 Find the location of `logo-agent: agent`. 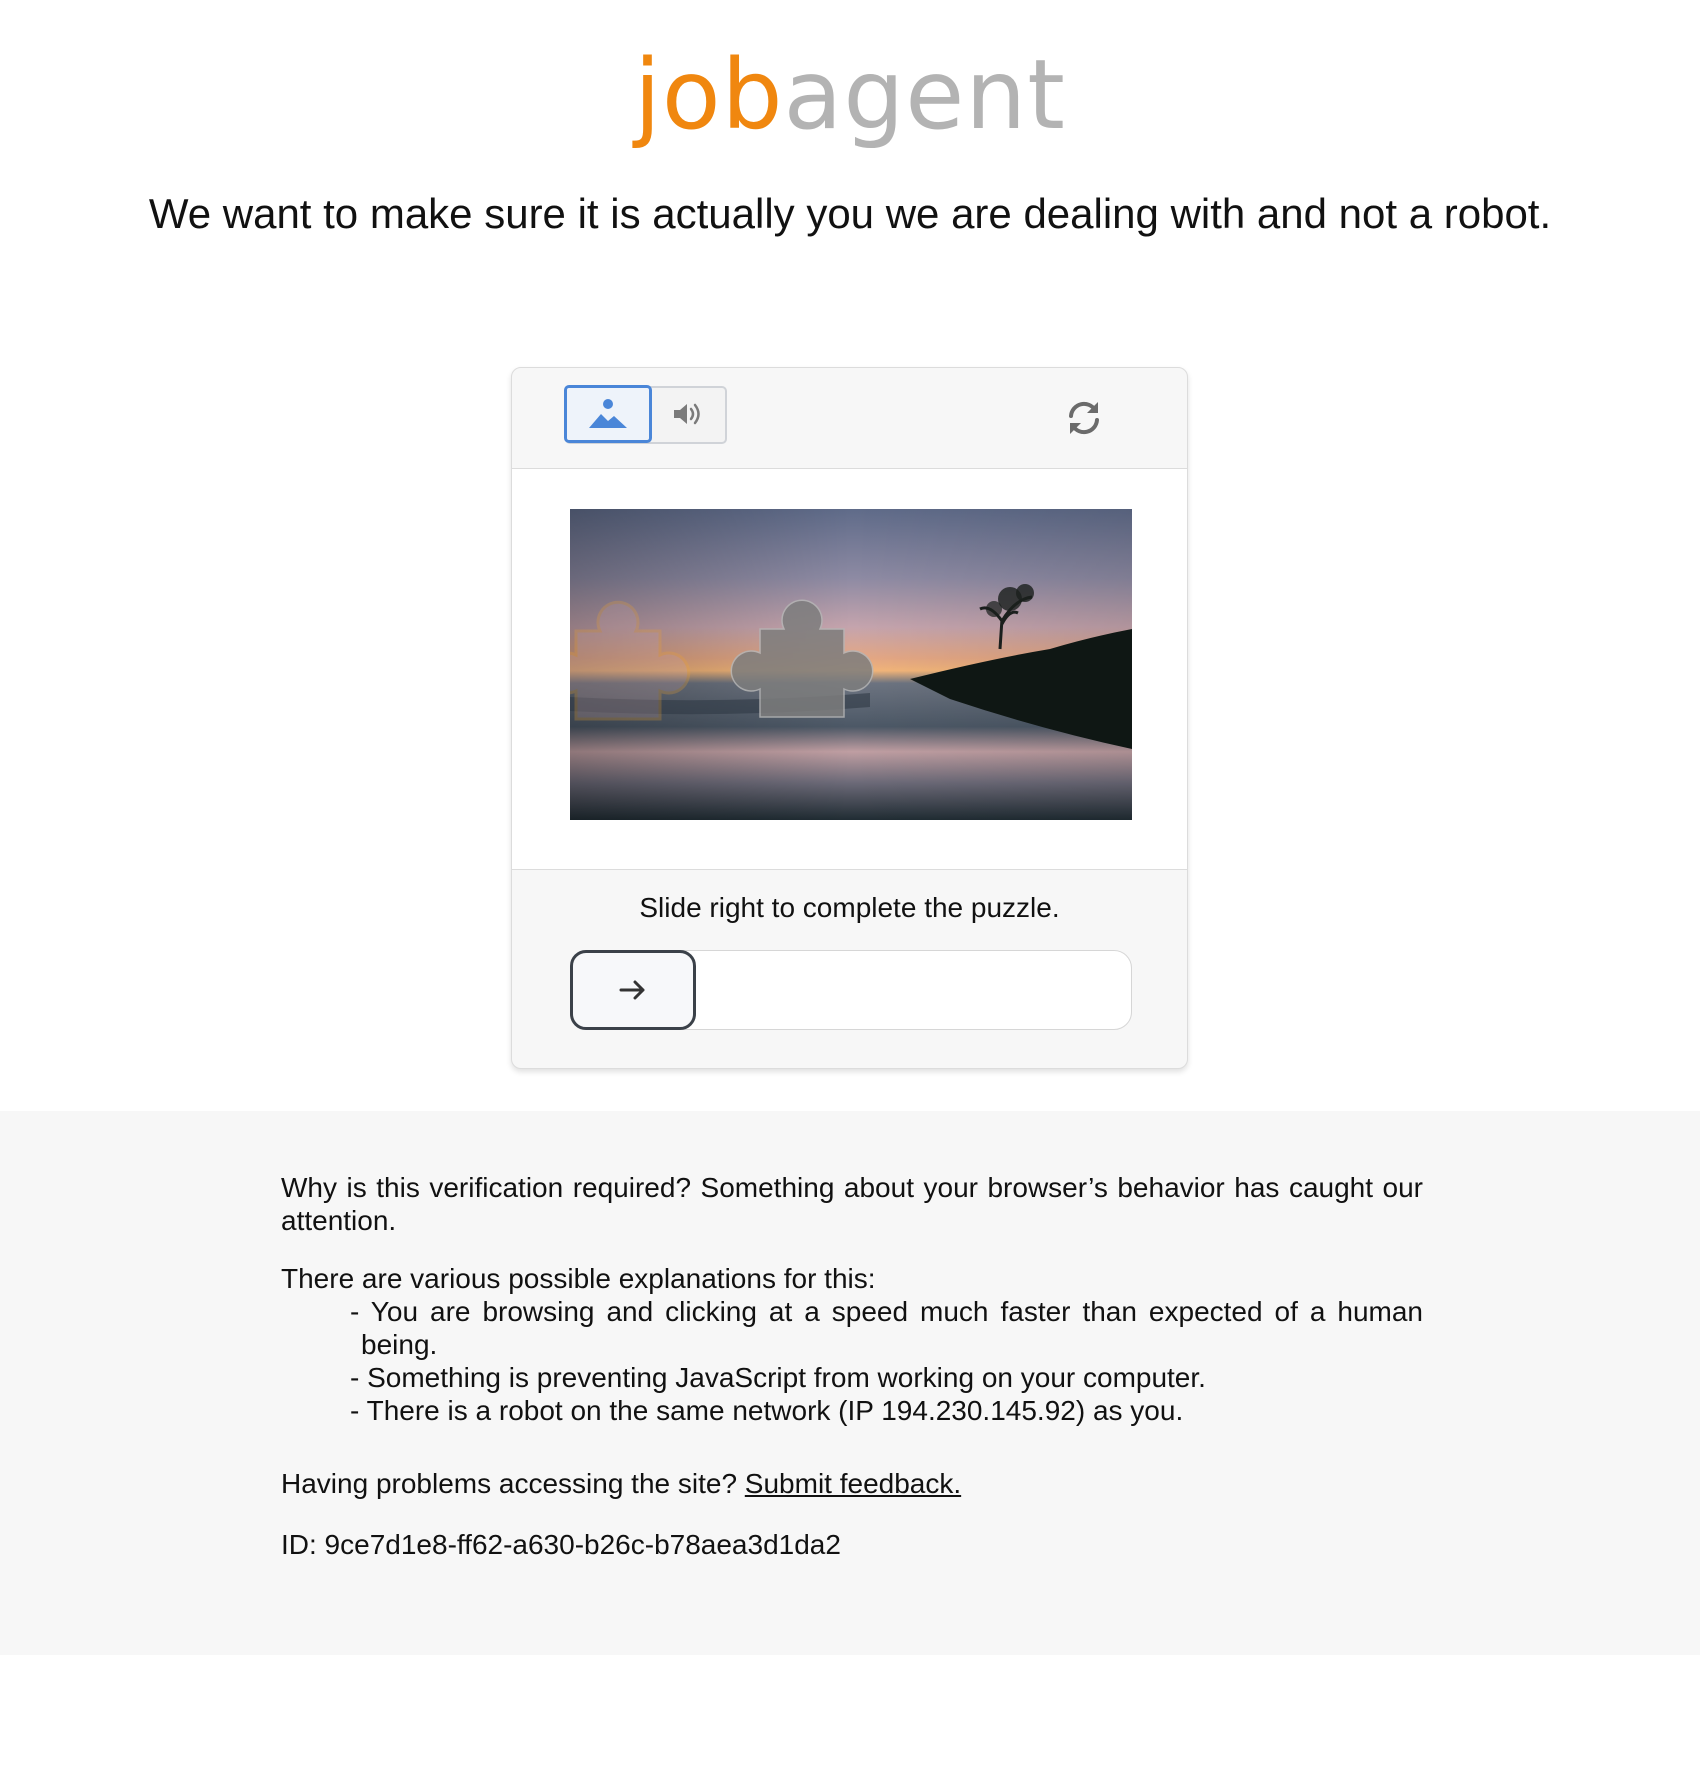

logo-agent: agent is located at coordinates (924, 95).